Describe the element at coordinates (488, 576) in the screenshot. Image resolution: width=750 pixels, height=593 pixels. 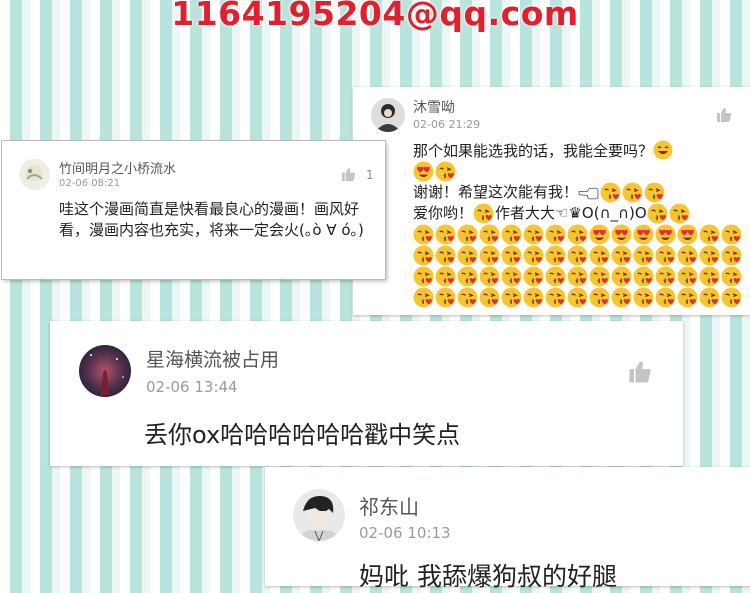
I see `comment-text: 妈吡 我舔爆狗叔的好腿` at that location.